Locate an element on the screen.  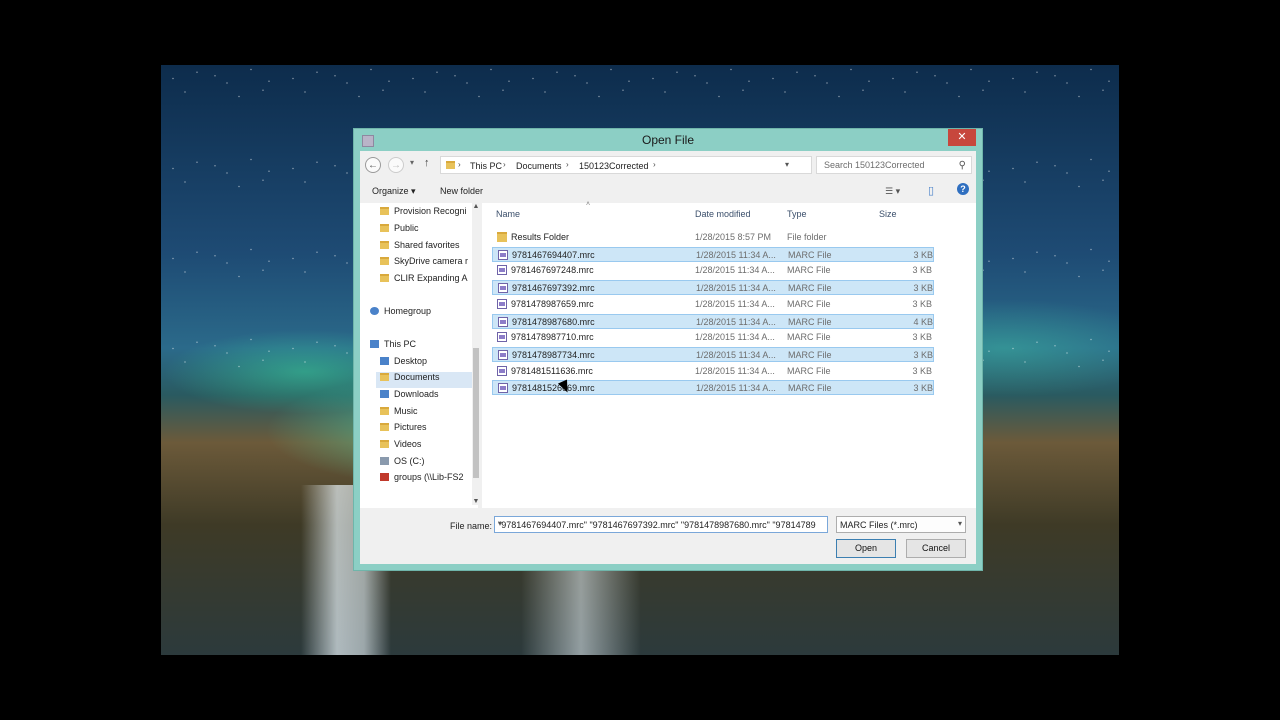
file-name-cell: 9781481526669.mrc is located at coordinates (553, 388).